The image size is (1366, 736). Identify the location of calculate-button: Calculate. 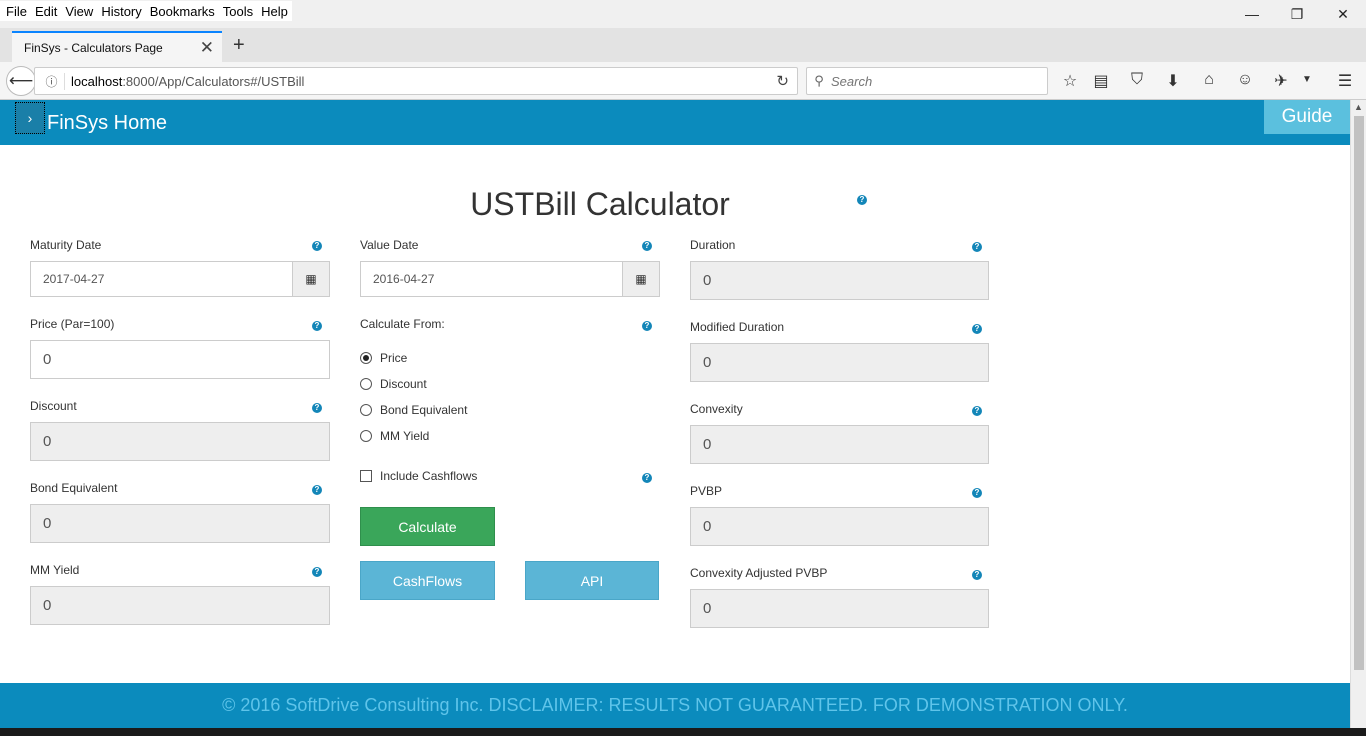
(427, 526).